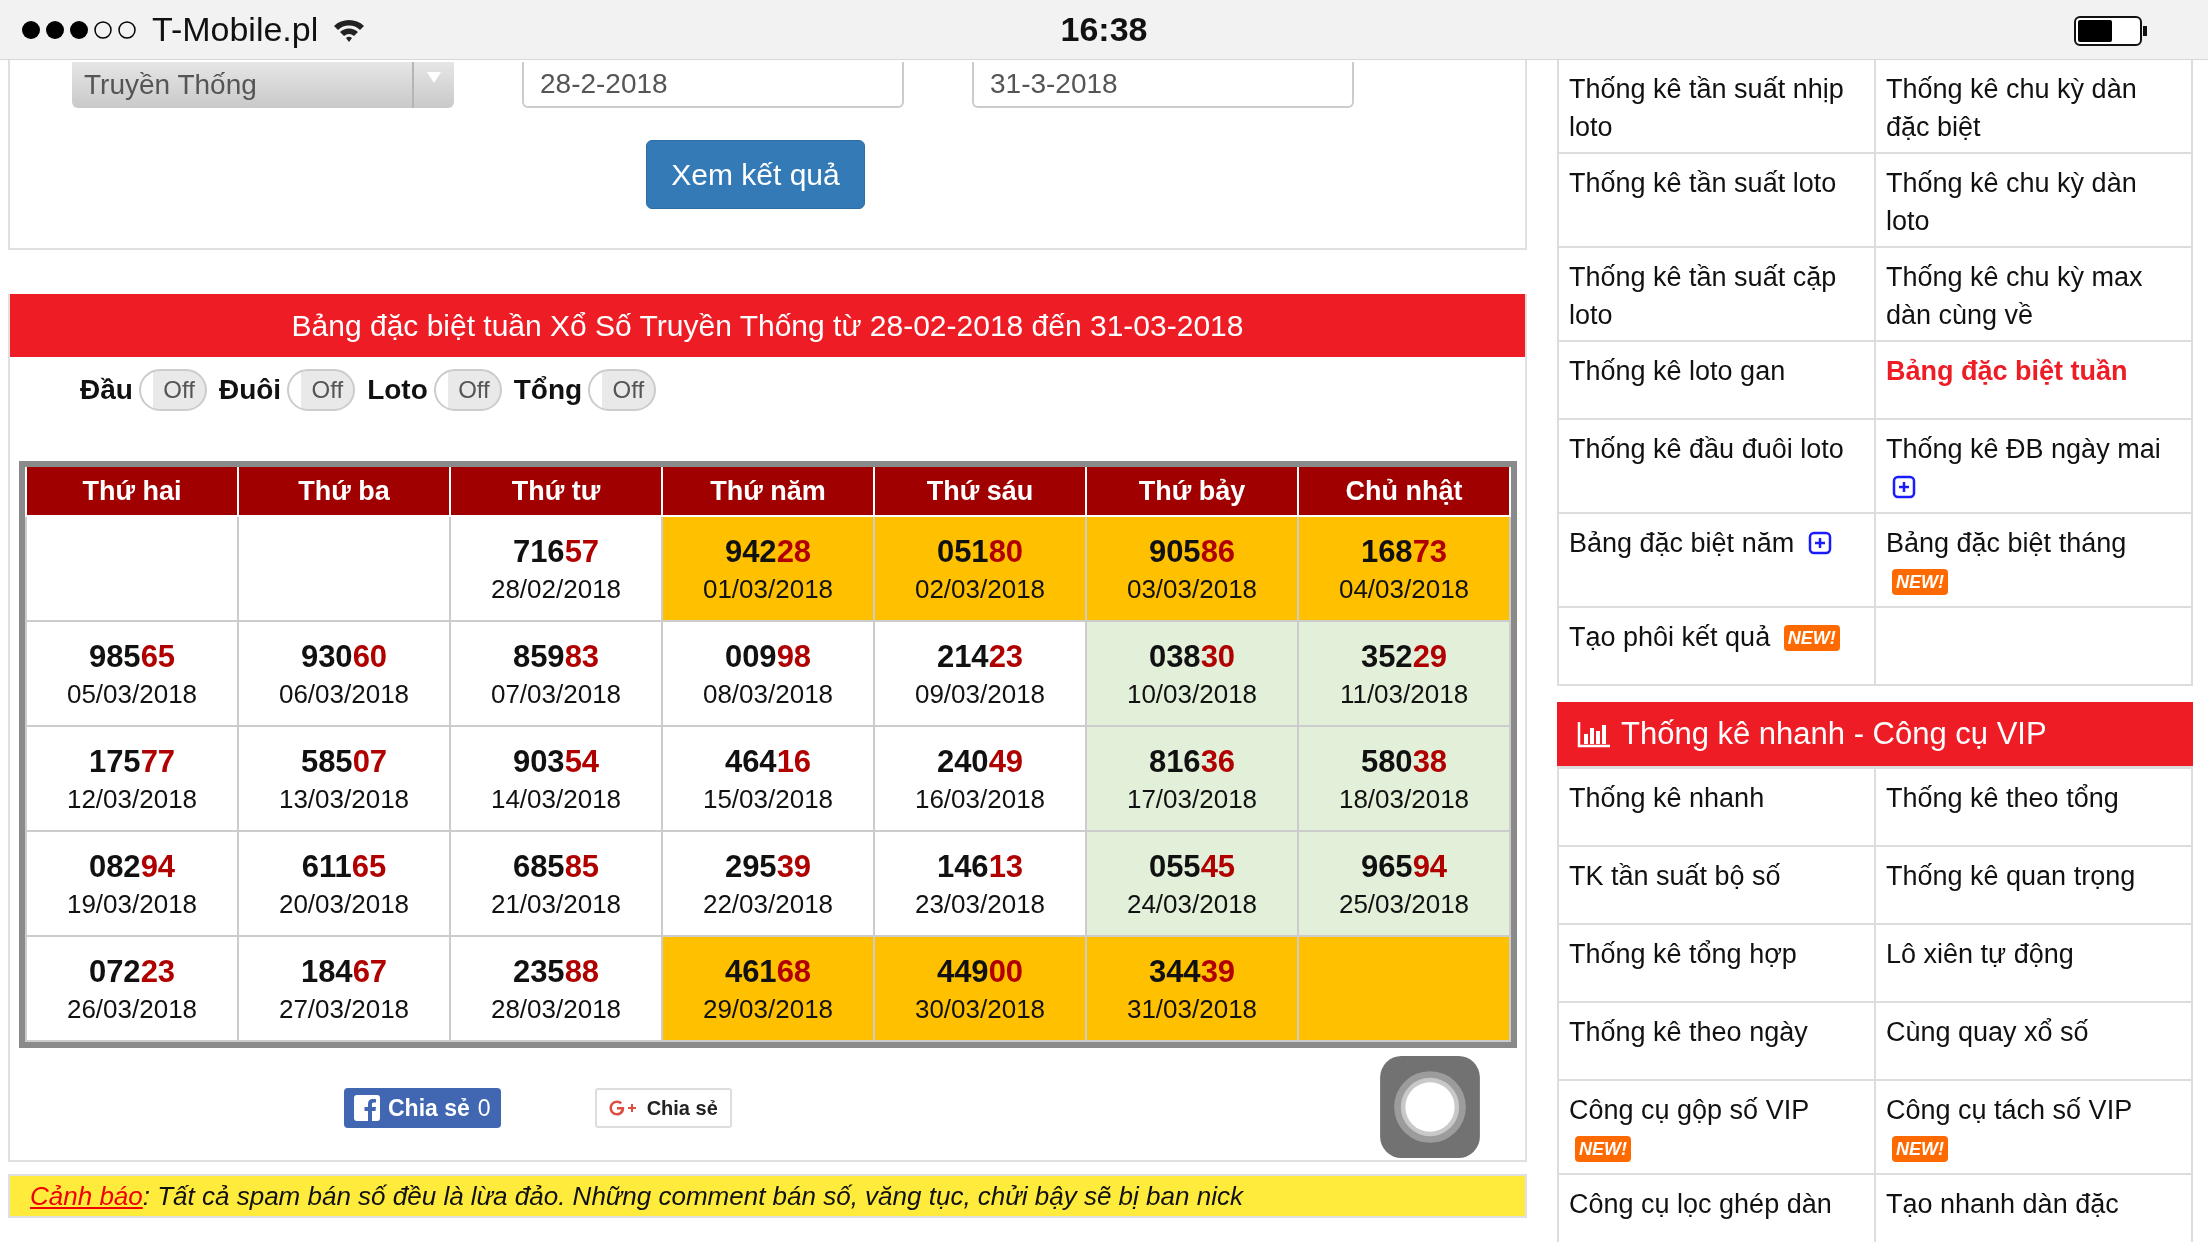  I want to click on menu-link: Tạo nhanh dàn đặc, so click(2002, 1204).